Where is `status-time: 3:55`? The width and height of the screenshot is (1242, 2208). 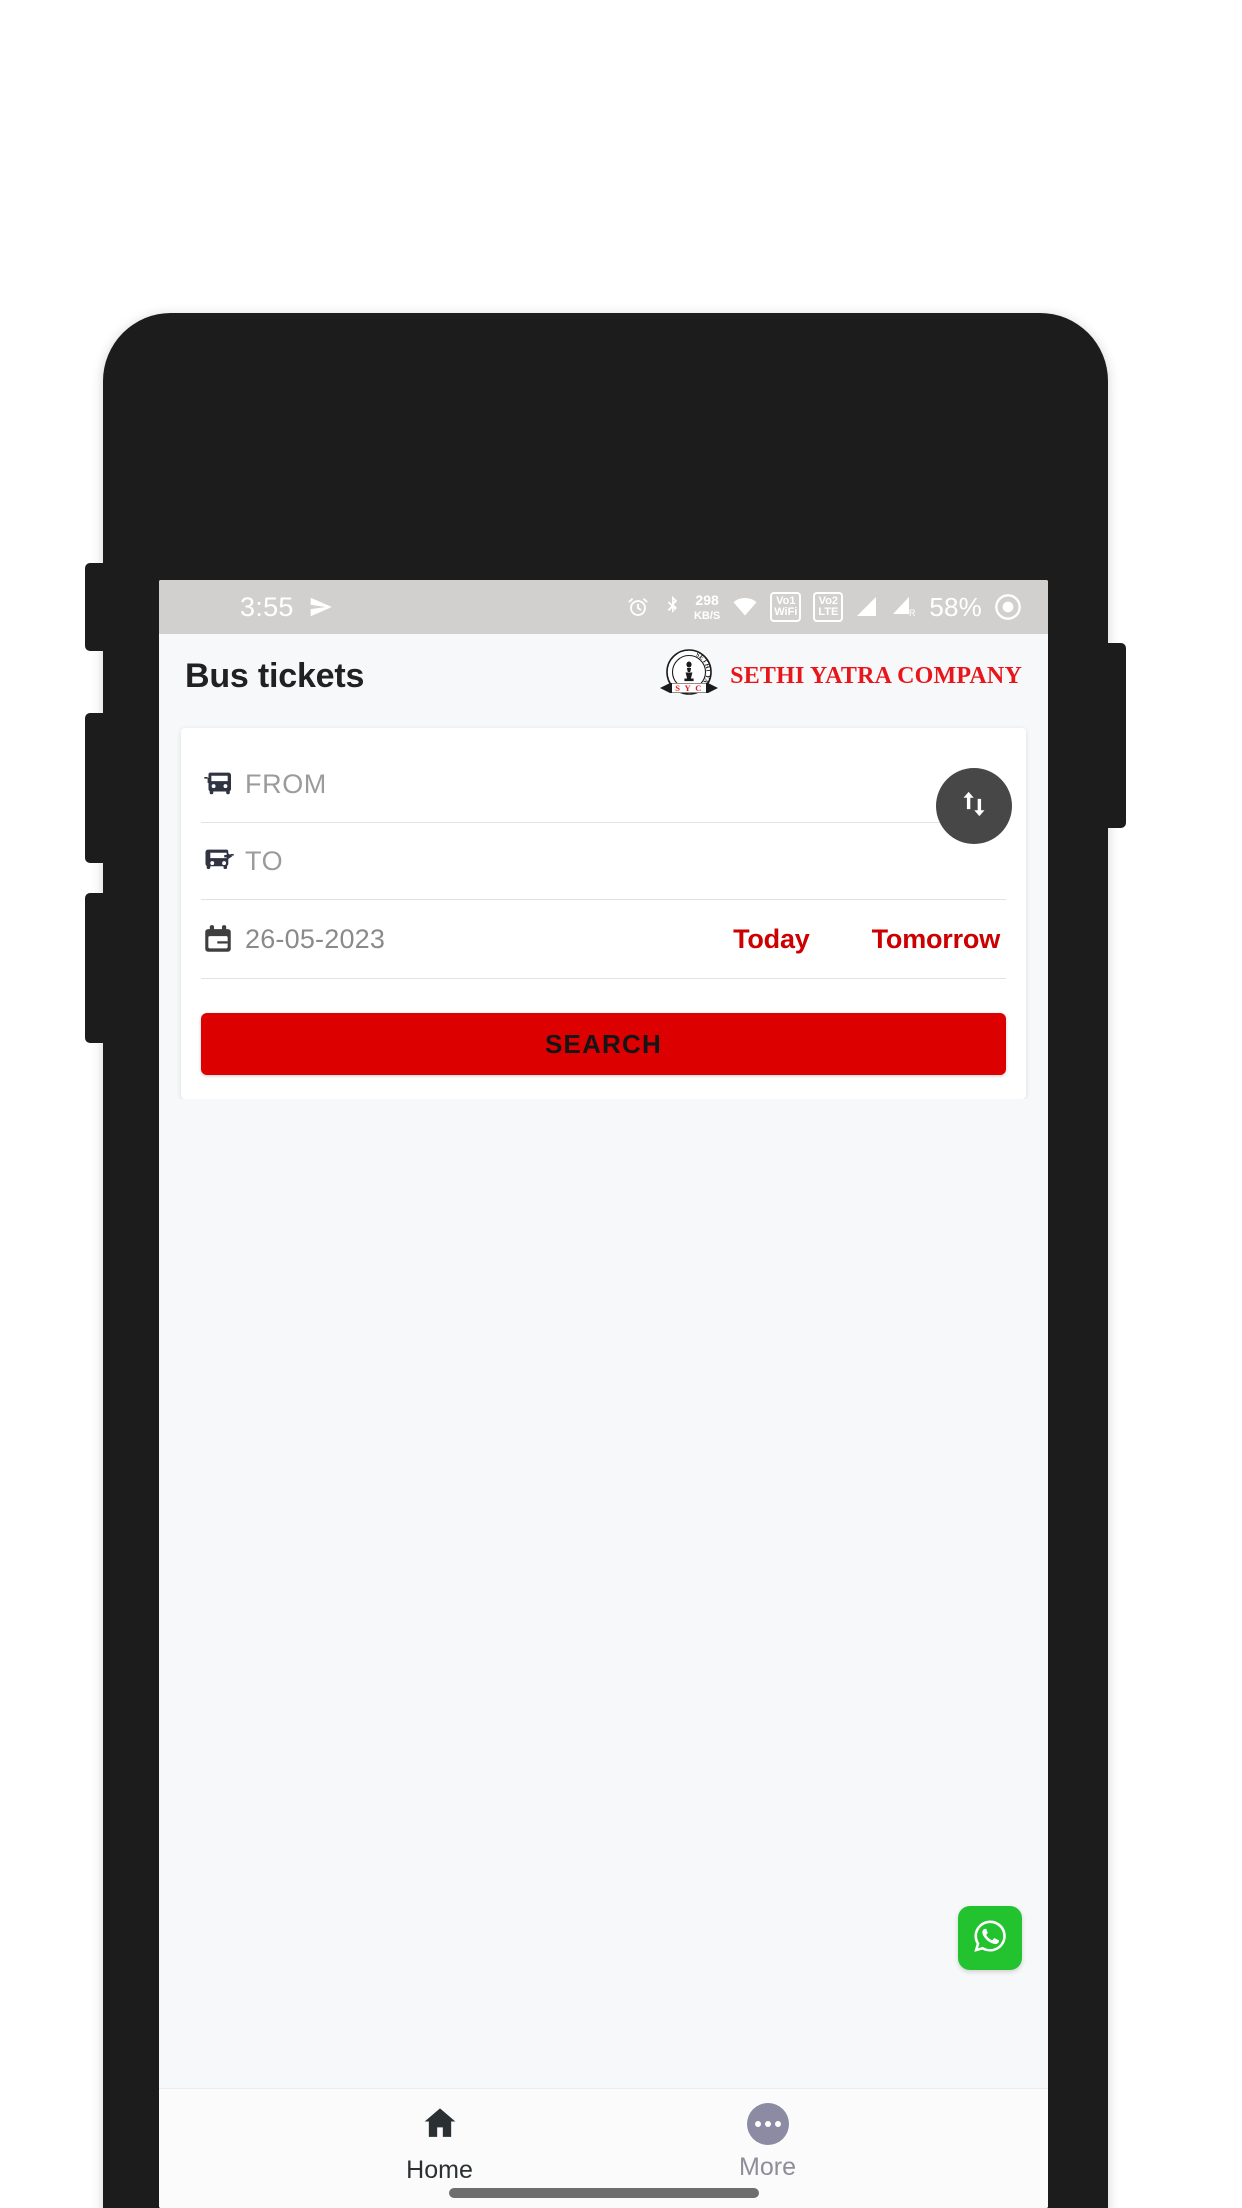
status-time: 3:55 is located at coordinates (267, 606).